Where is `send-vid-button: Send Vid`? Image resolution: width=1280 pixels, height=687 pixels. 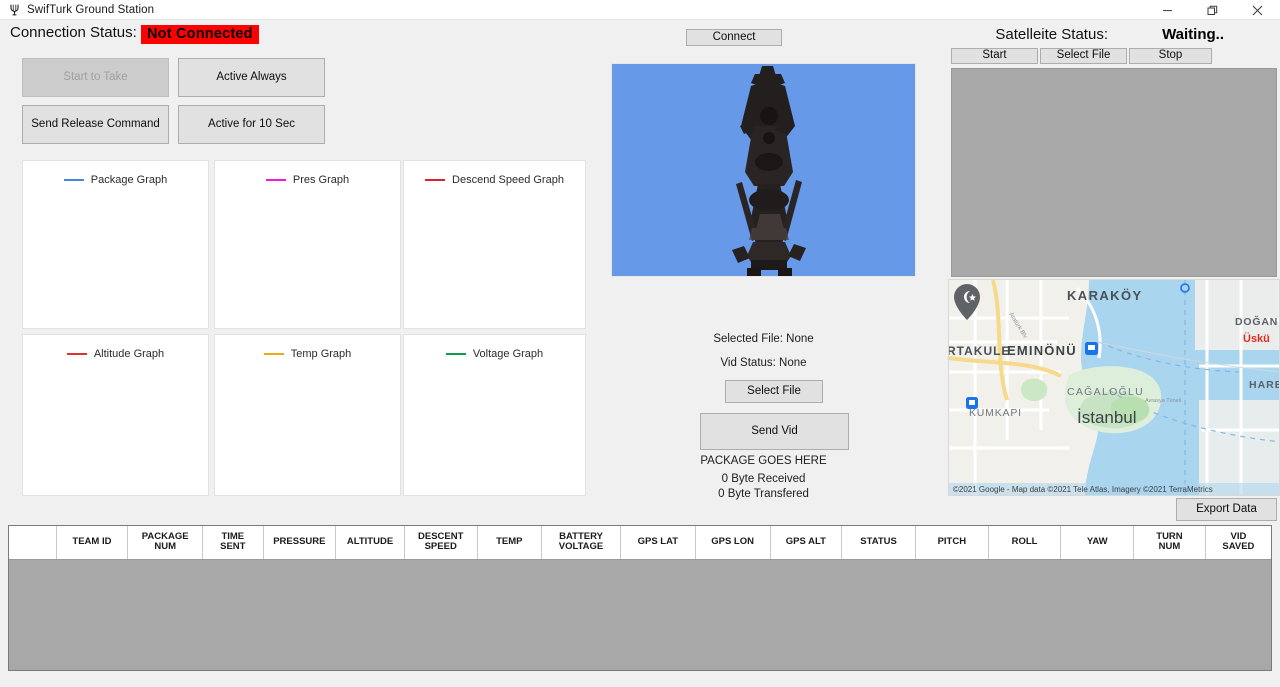
send-vid-button: Send Vid is located at coordinates (774, 431).